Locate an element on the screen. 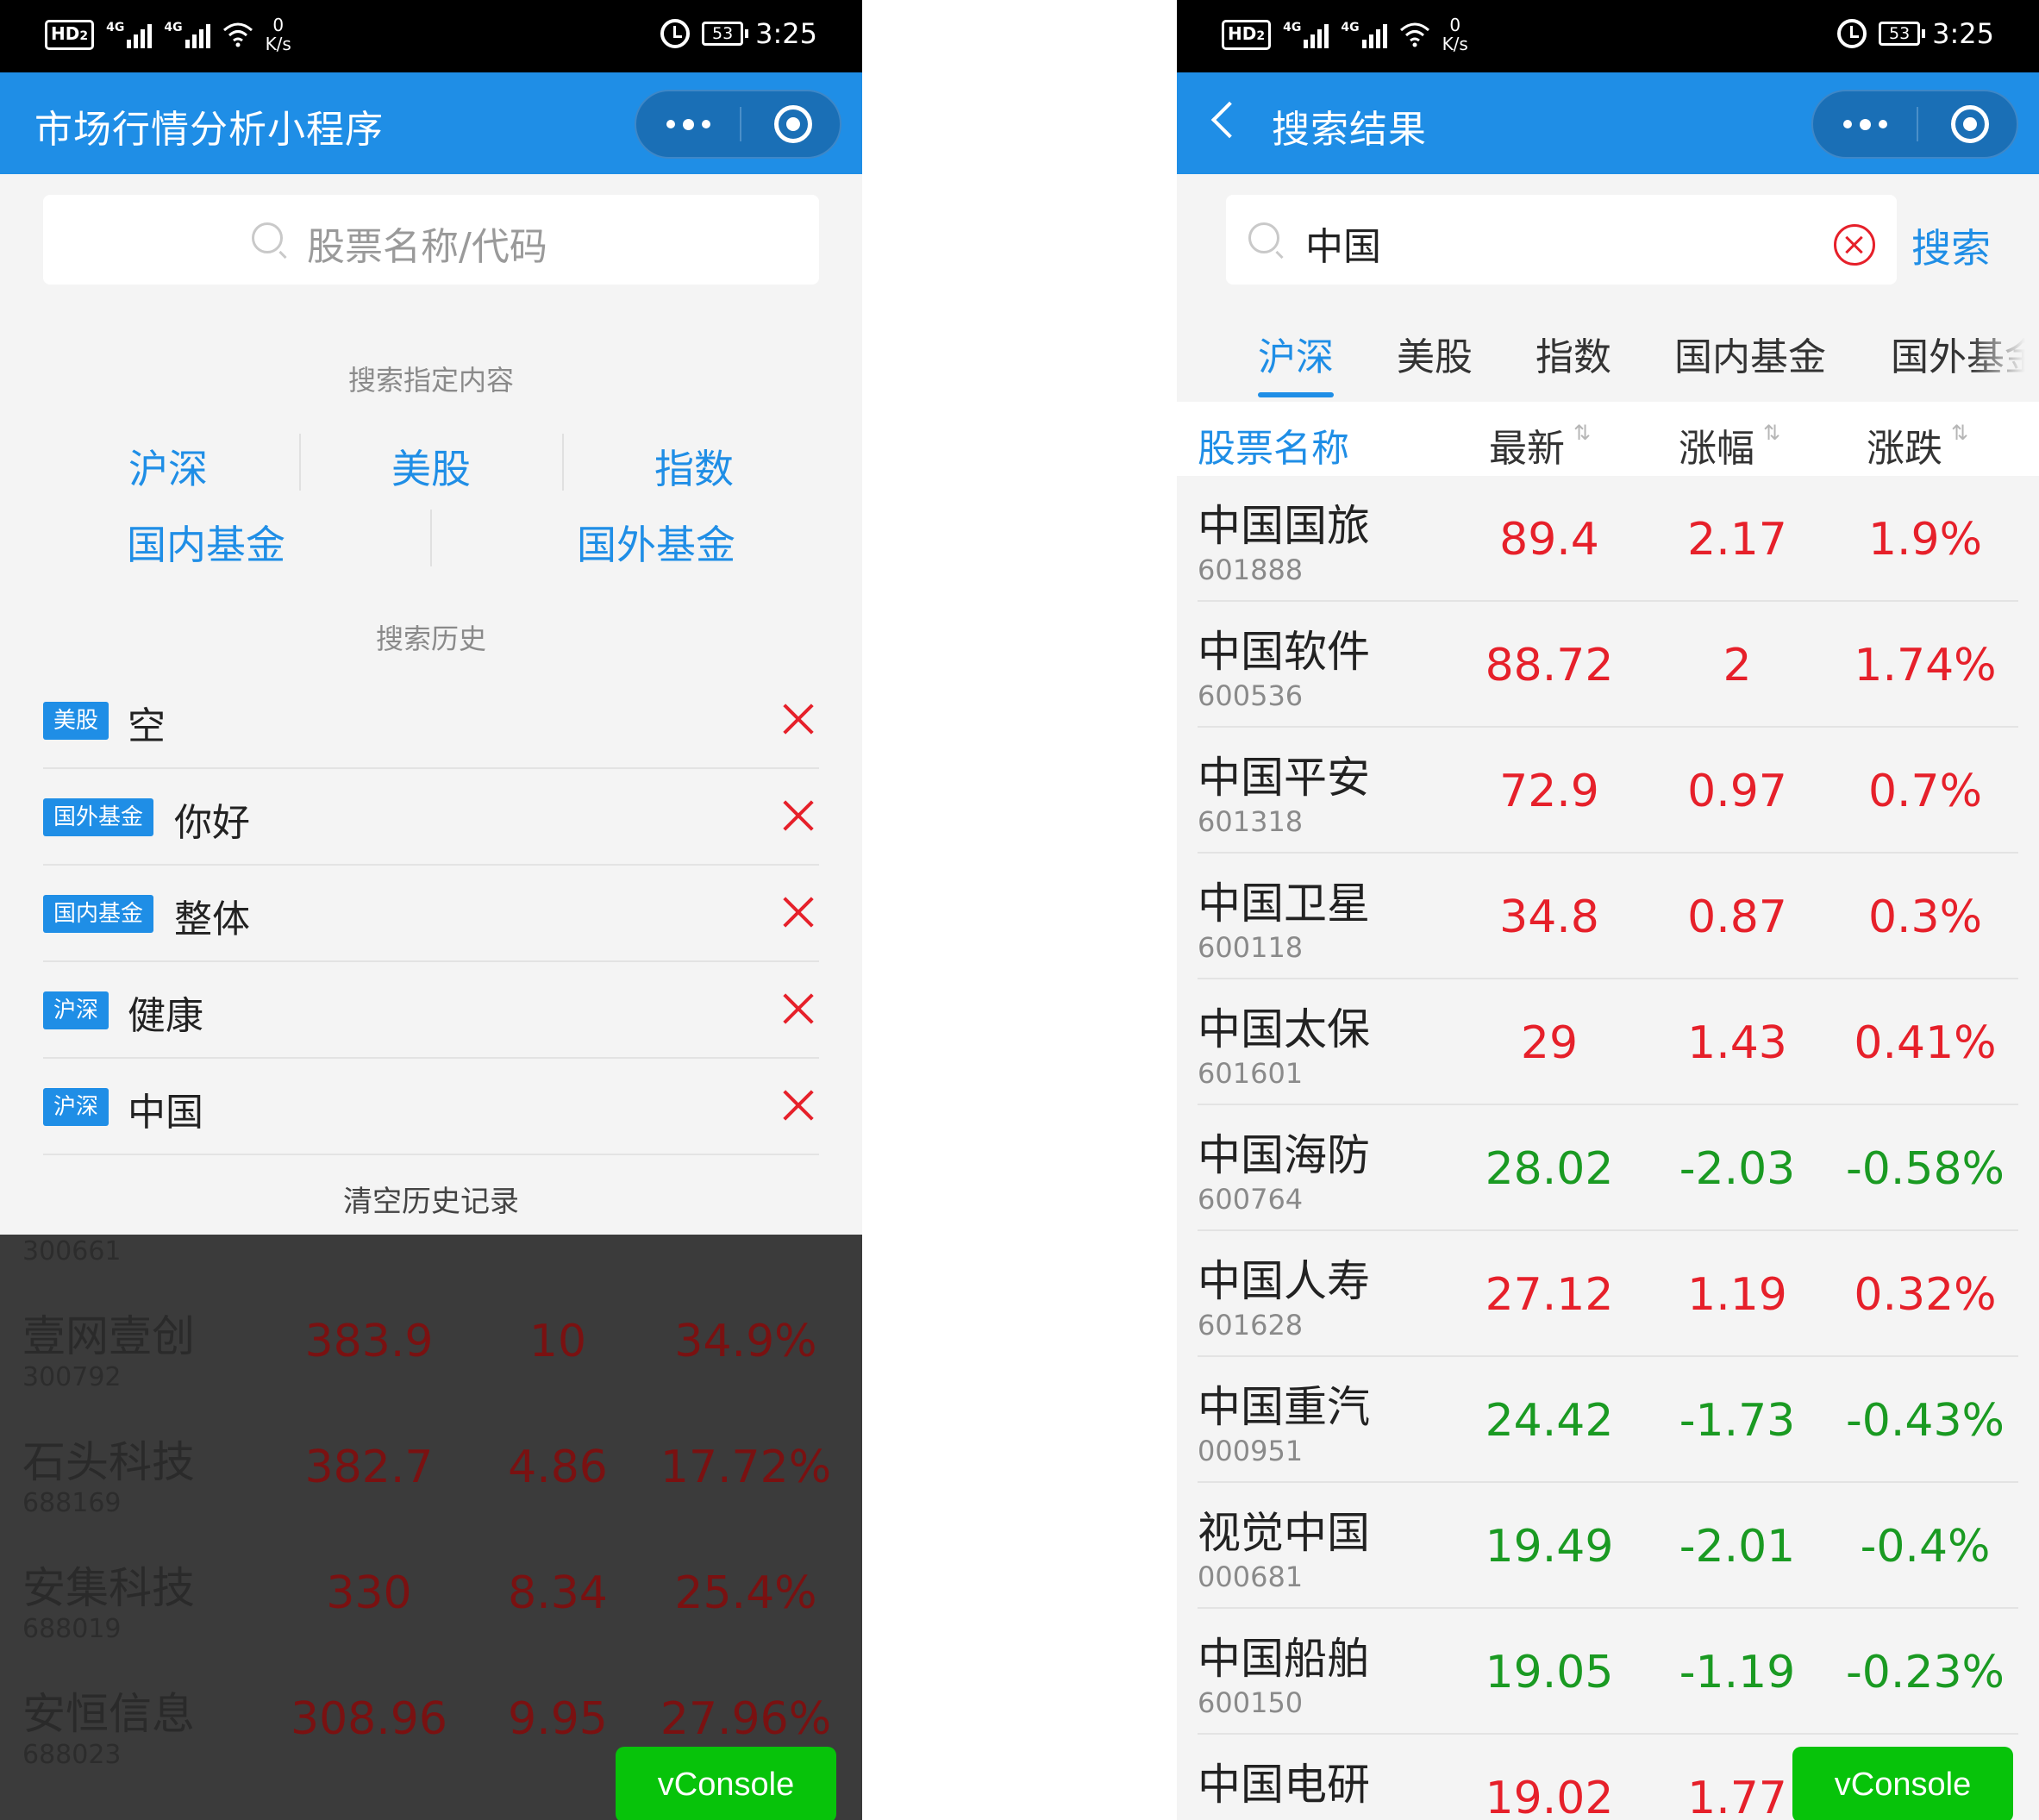 The width and height of the screenshot is (2039, 1820). history-category-badge: 沪深 is located at coordinates (76, 1010).